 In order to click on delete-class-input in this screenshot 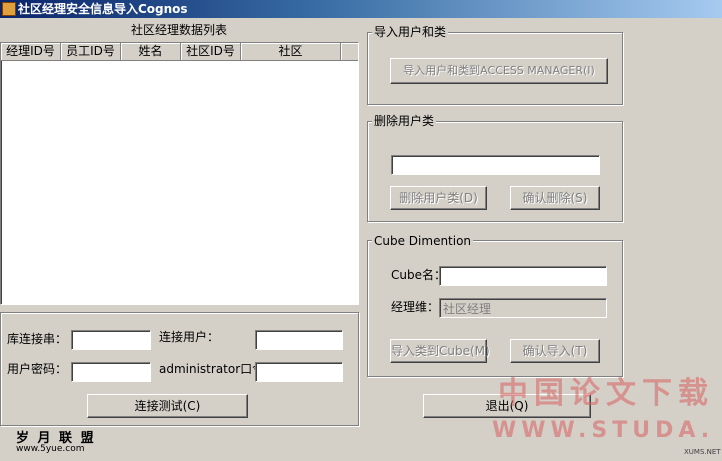, I will do `click(495, 165)`.